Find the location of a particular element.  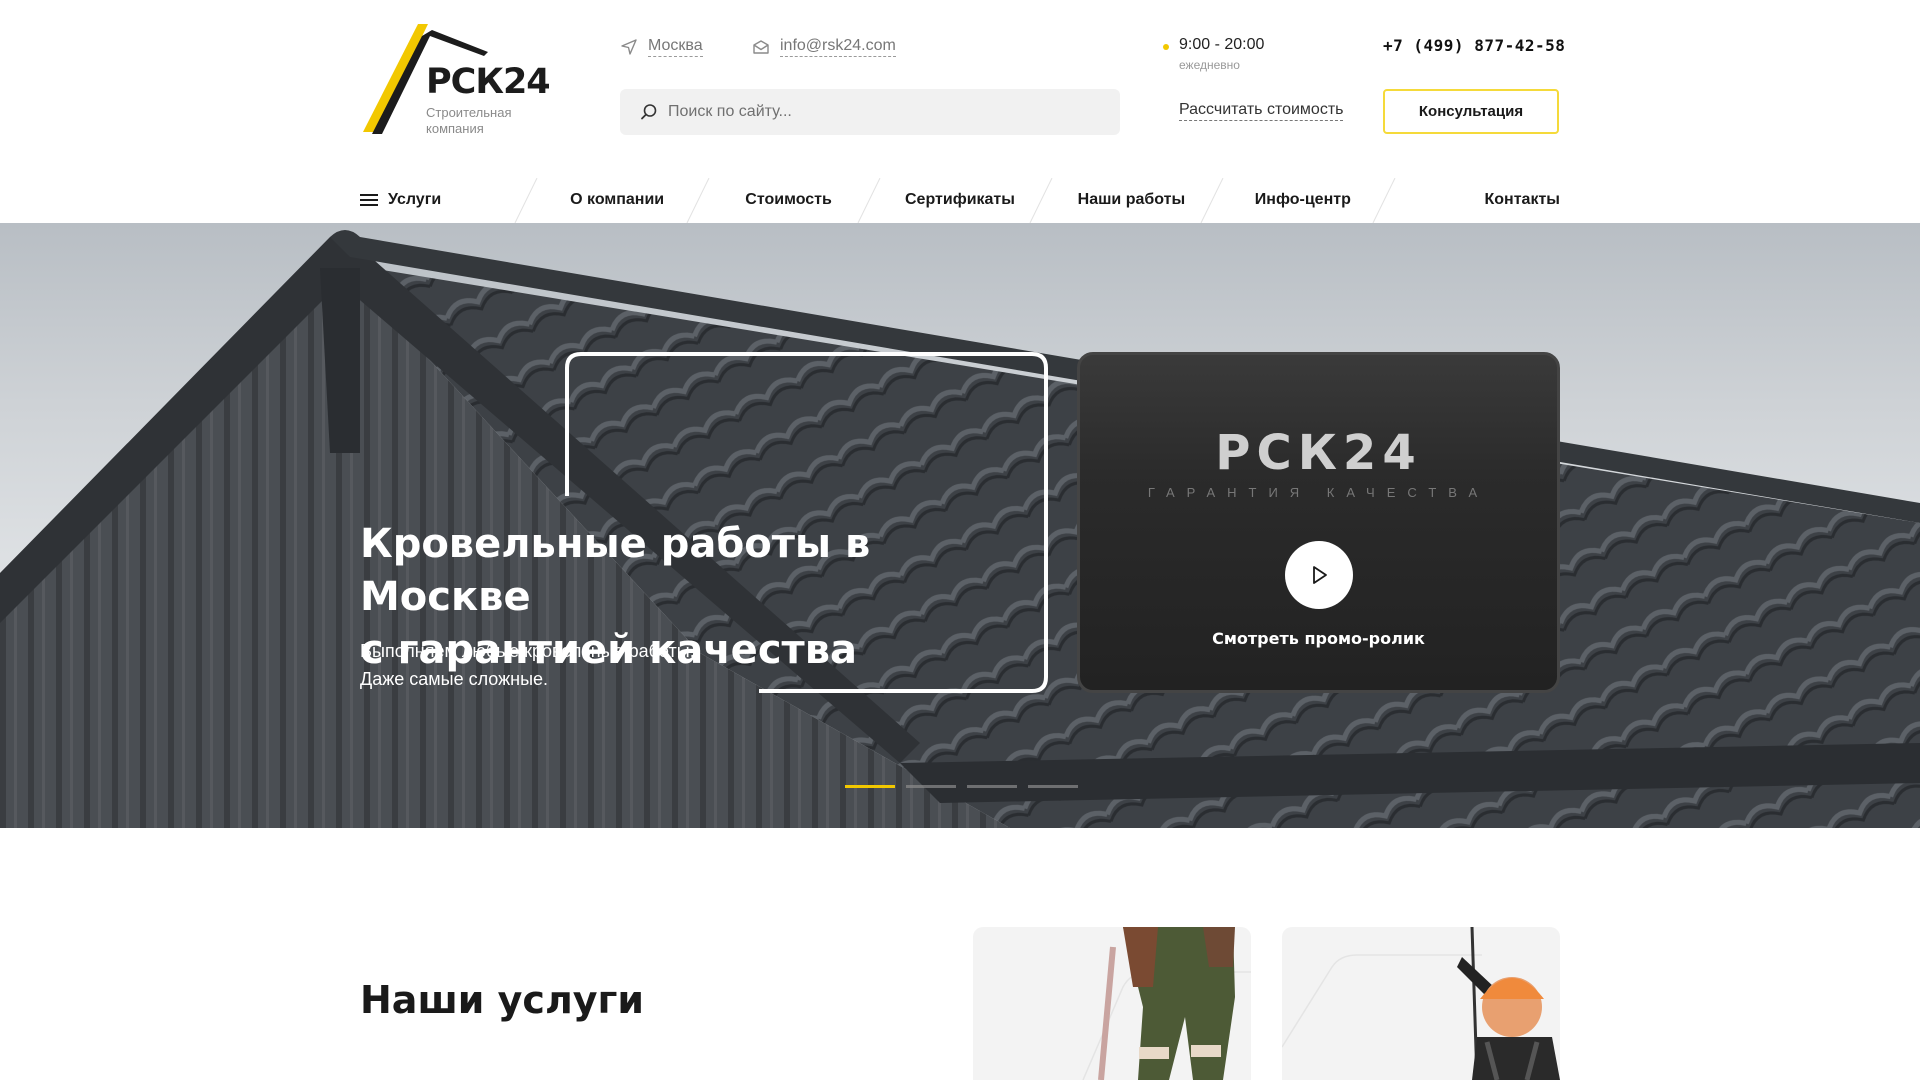

city-selector: Москва is located at coordinates (661, 46).